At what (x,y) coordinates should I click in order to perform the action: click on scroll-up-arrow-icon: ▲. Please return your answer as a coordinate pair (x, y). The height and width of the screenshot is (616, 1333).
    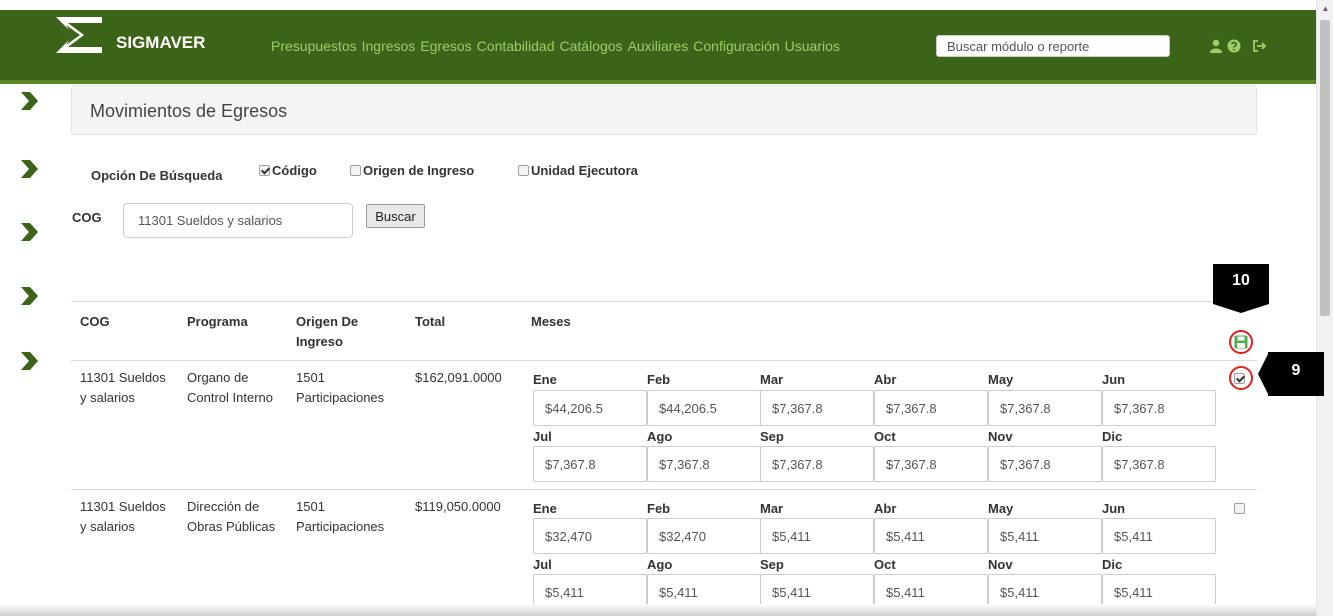
    Looking at the image, I should click on (1325, 9).